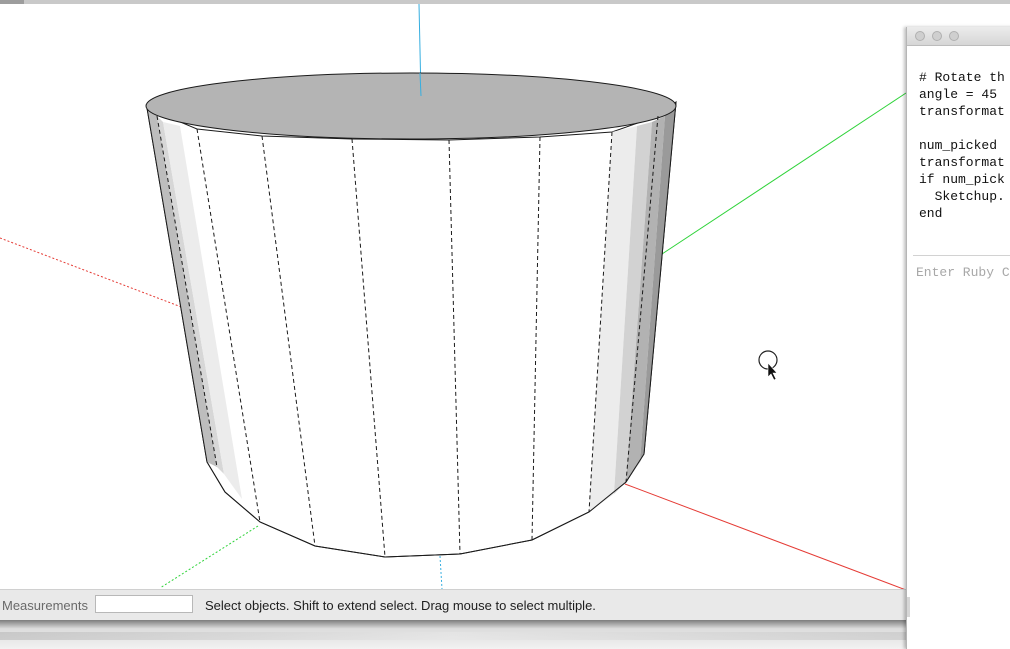 The image size is (1010, 649). Describe the element at coordinates (920, 36) in the screenshot. I see `close-window-icon` at that location.